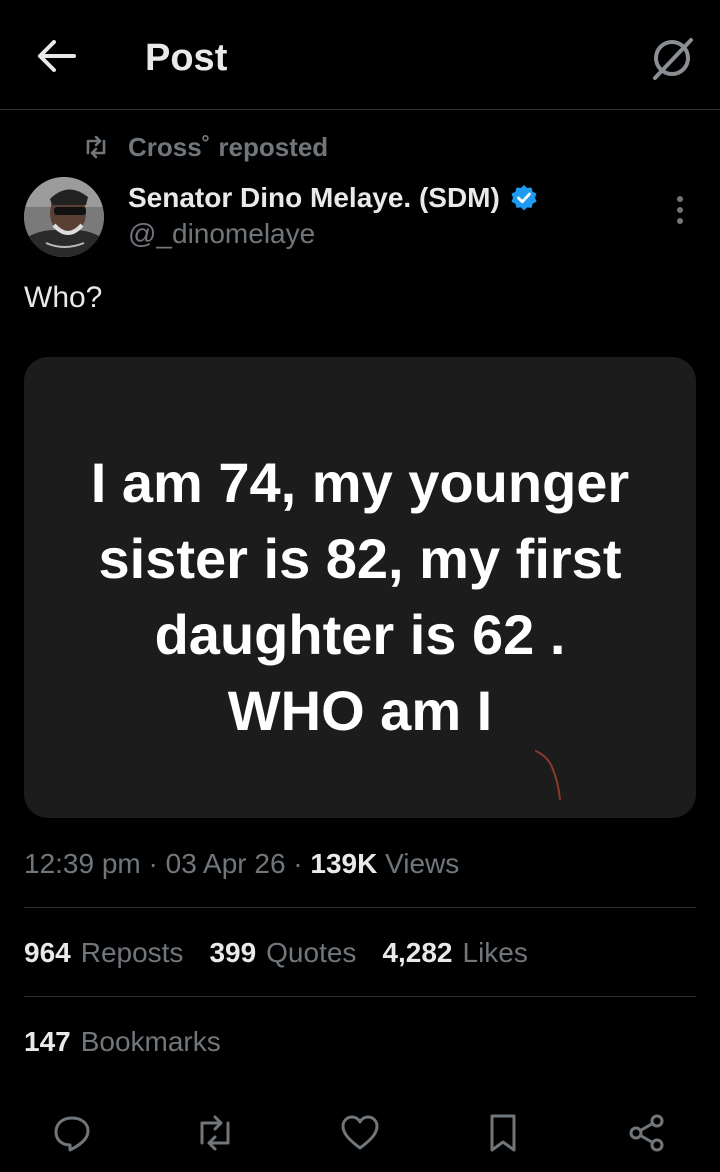 The image size is (720, 1172). I want to click on repost-indicator: Cross˚ reposted, so click(205, 147).